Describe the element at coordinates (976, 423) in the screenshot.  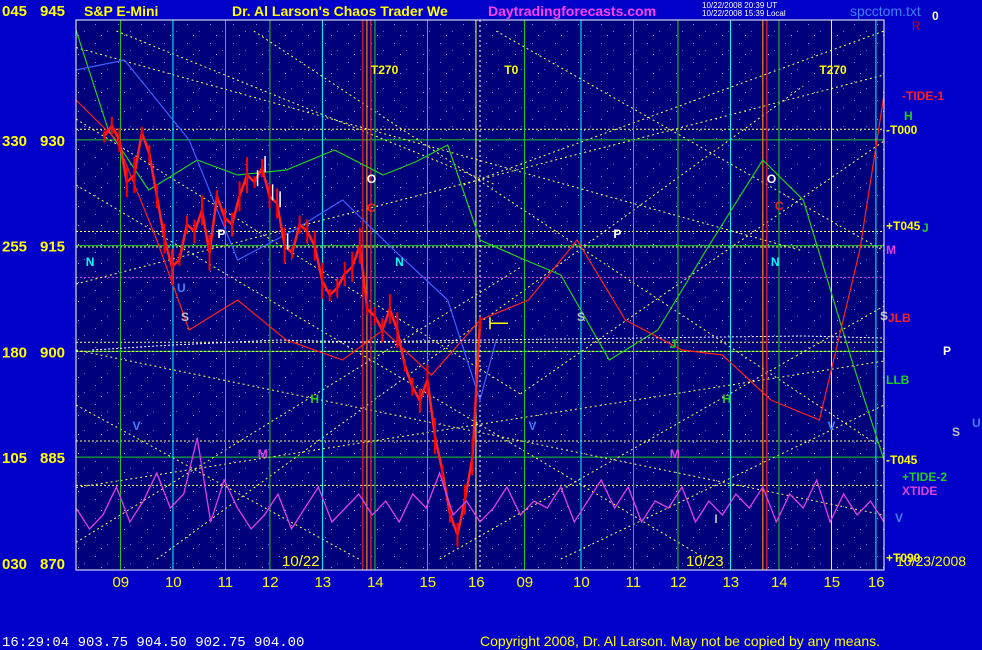
I see `right-label: U` at that location.